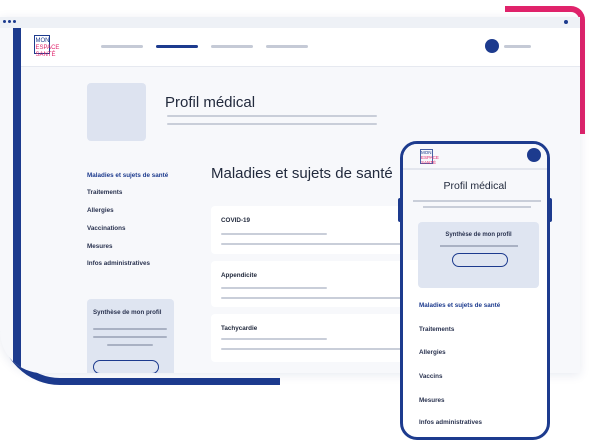 Image resolution: width=593 pixels, height=448 pixels. Describe the element at coordinates (302, 173) in the screenshot. I see `section-title: Maladies et sujets de santé` at that location.